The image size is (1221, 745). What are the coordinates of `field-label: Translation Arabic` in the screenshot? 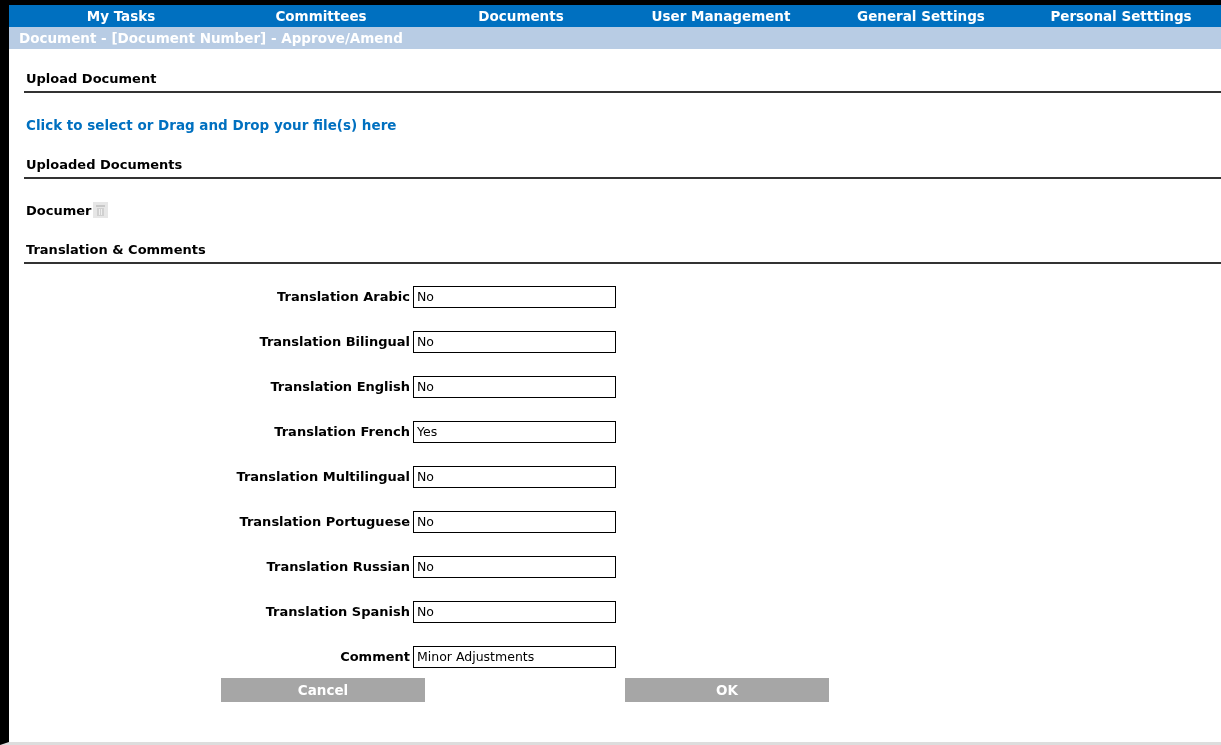 It's located at (343, 296).